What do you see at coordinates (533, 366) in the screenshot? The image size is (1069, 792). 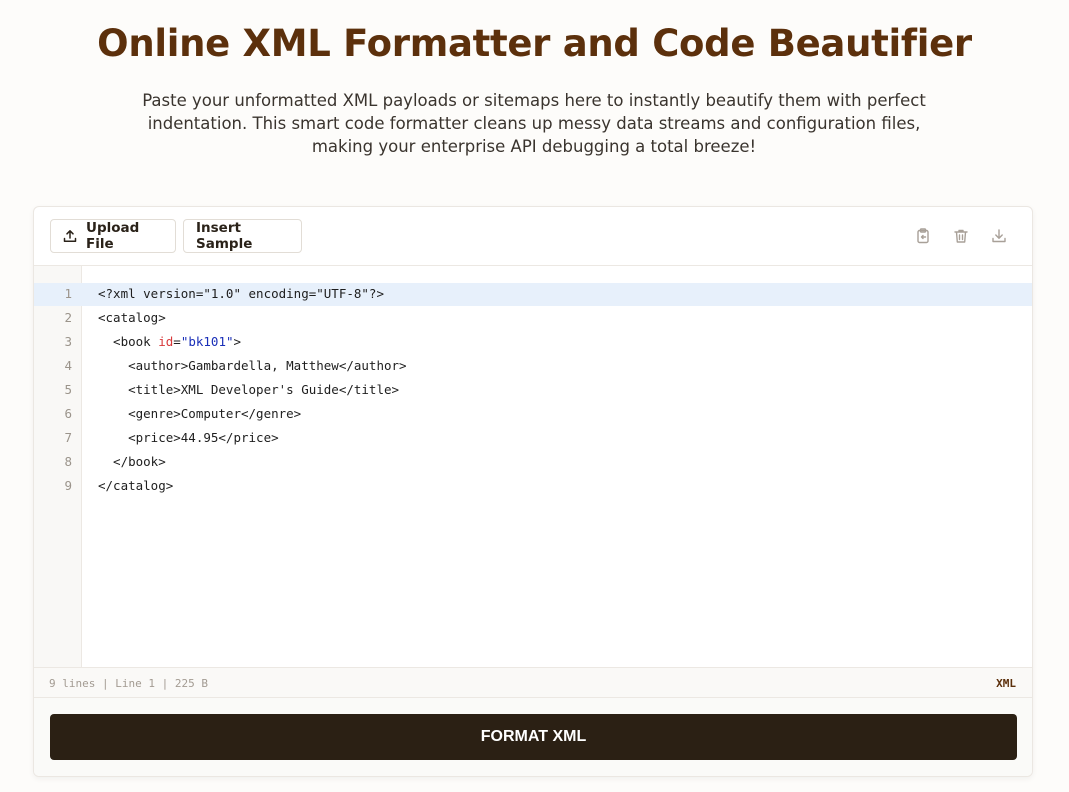 I see `code-line: 4 <author>Gambardella, Matthew</author>` at bounding box center [533, 366].